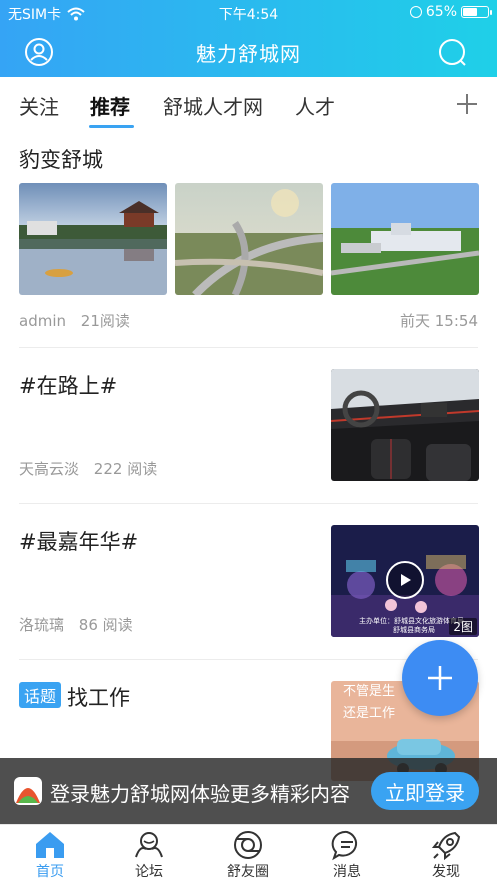 The height and width of the screenshot is (883, 497). I want to click on post-video: 主办单位：舒城县文化旅游体育局 舒城县商务局 2图, so click(405, 581).